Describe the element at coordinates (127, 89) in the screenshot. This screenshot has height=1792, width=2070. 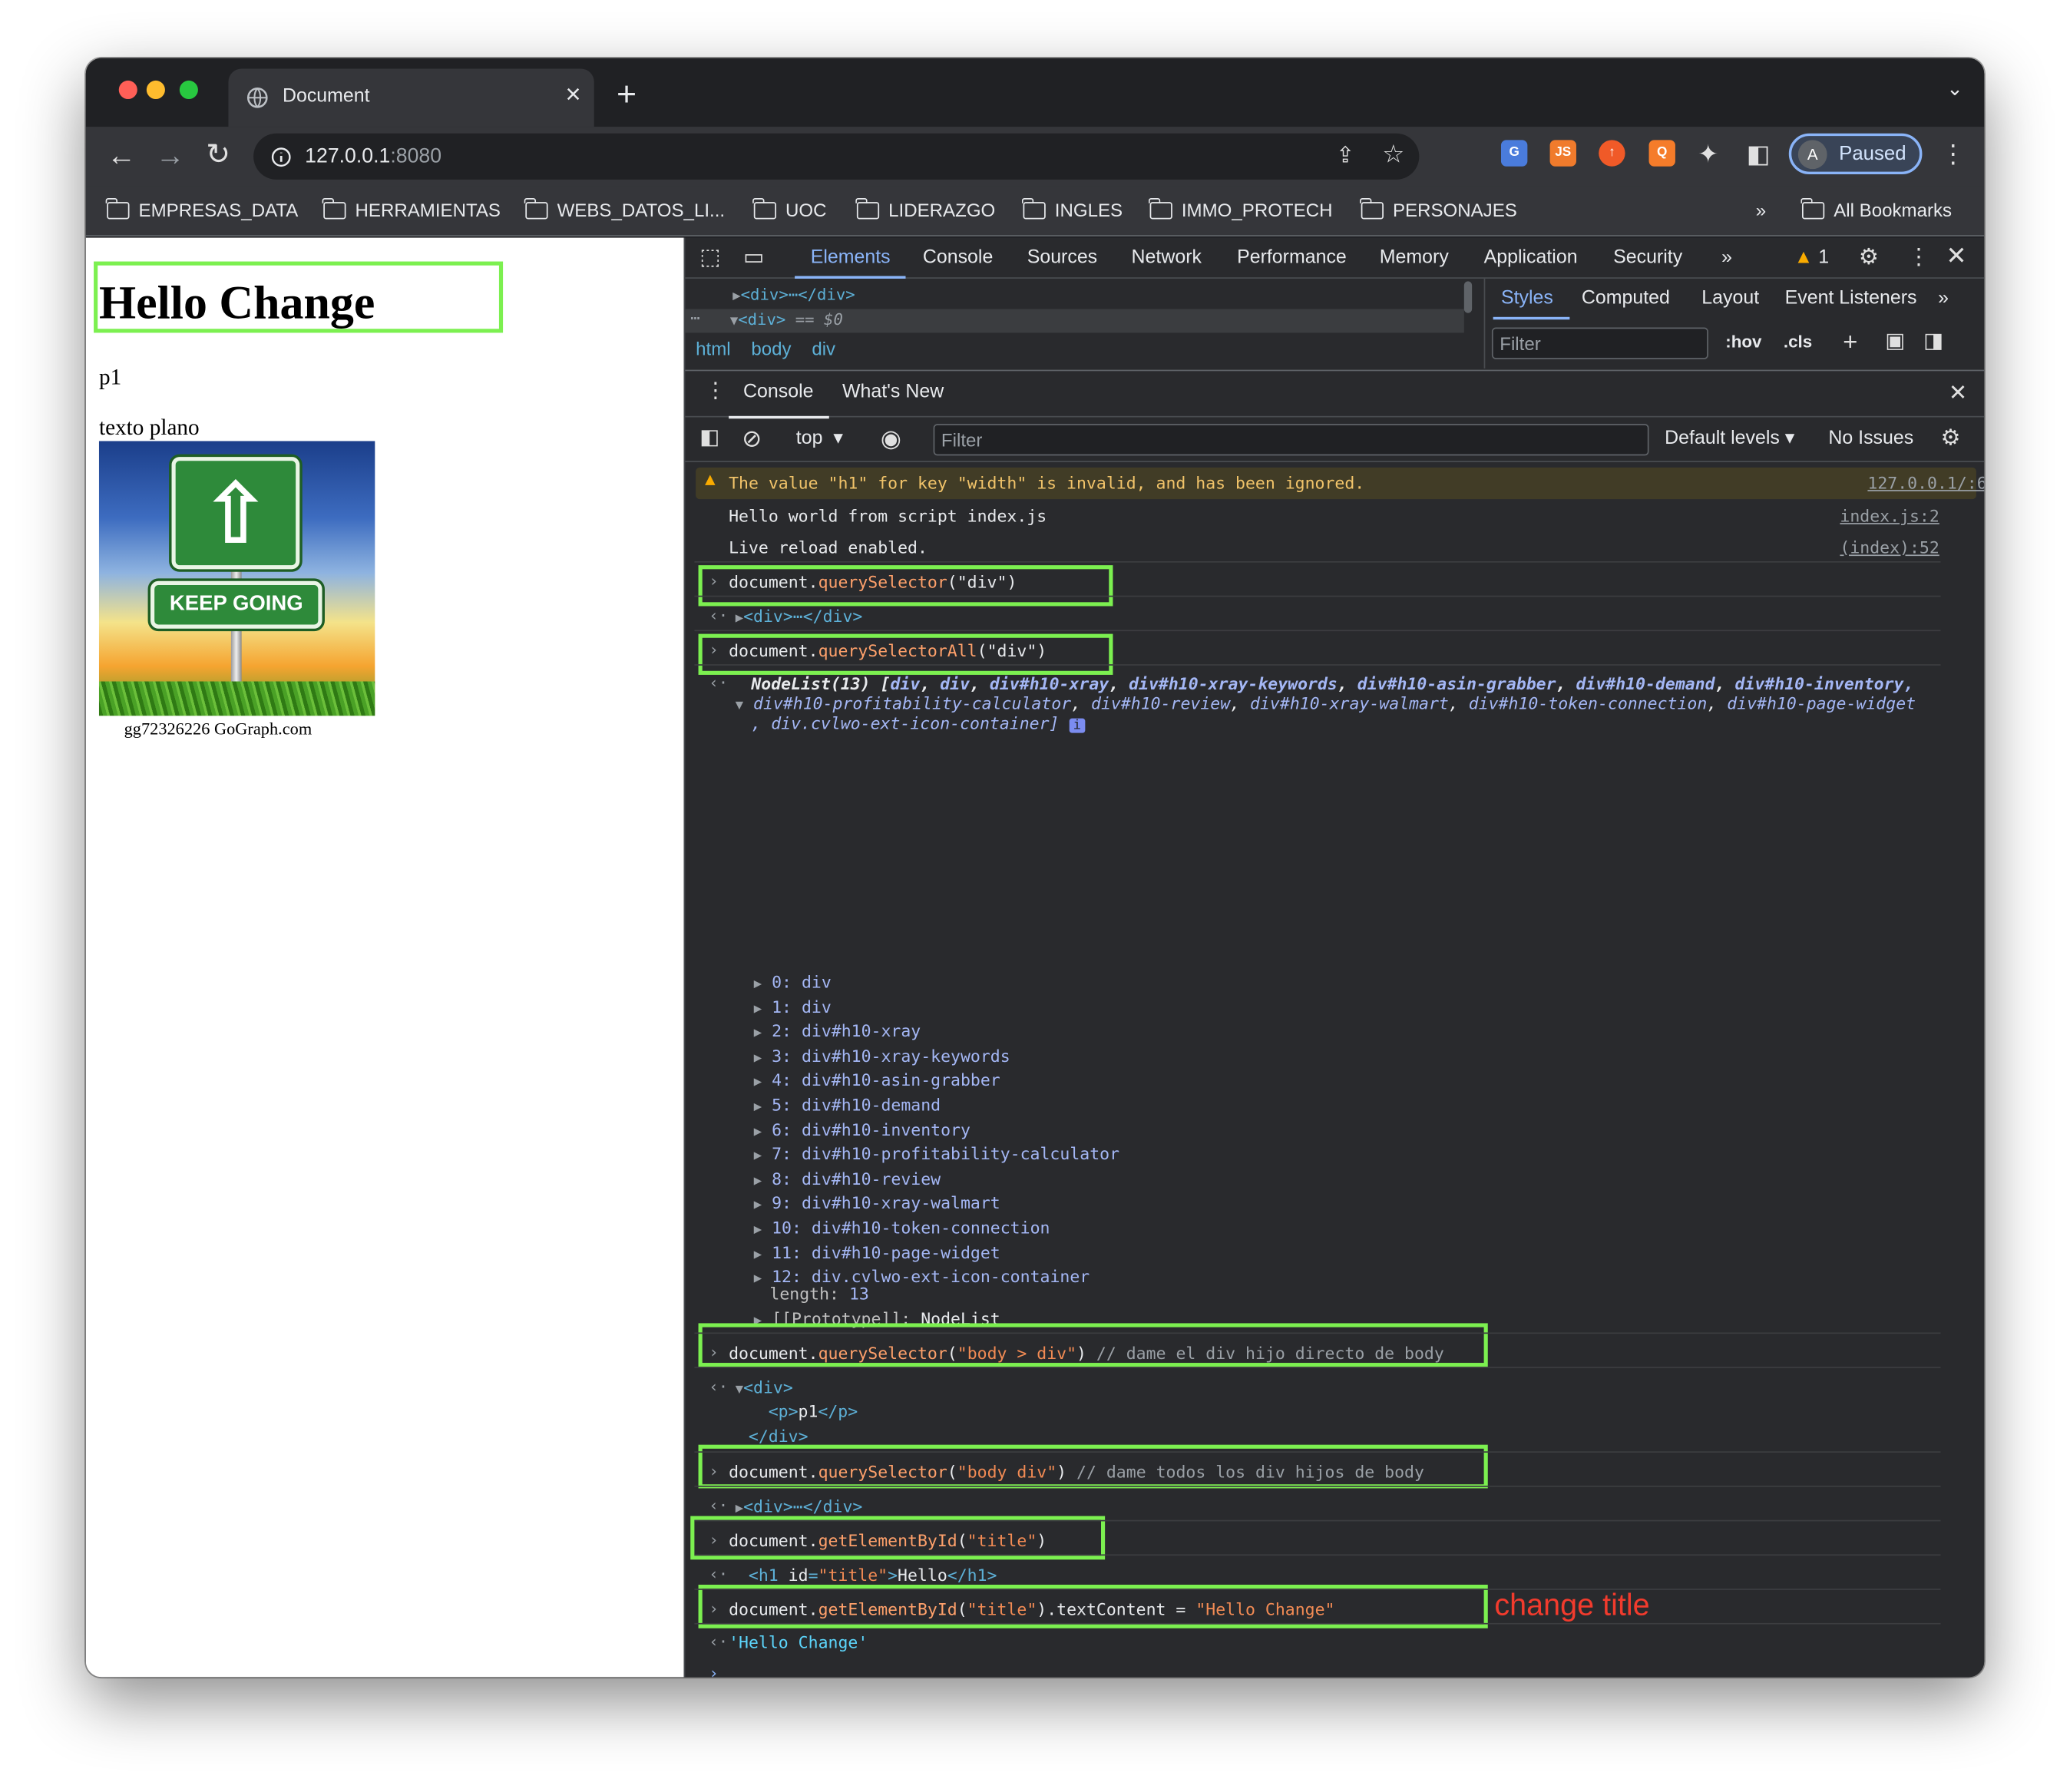
I see `close-window-button` at that location.